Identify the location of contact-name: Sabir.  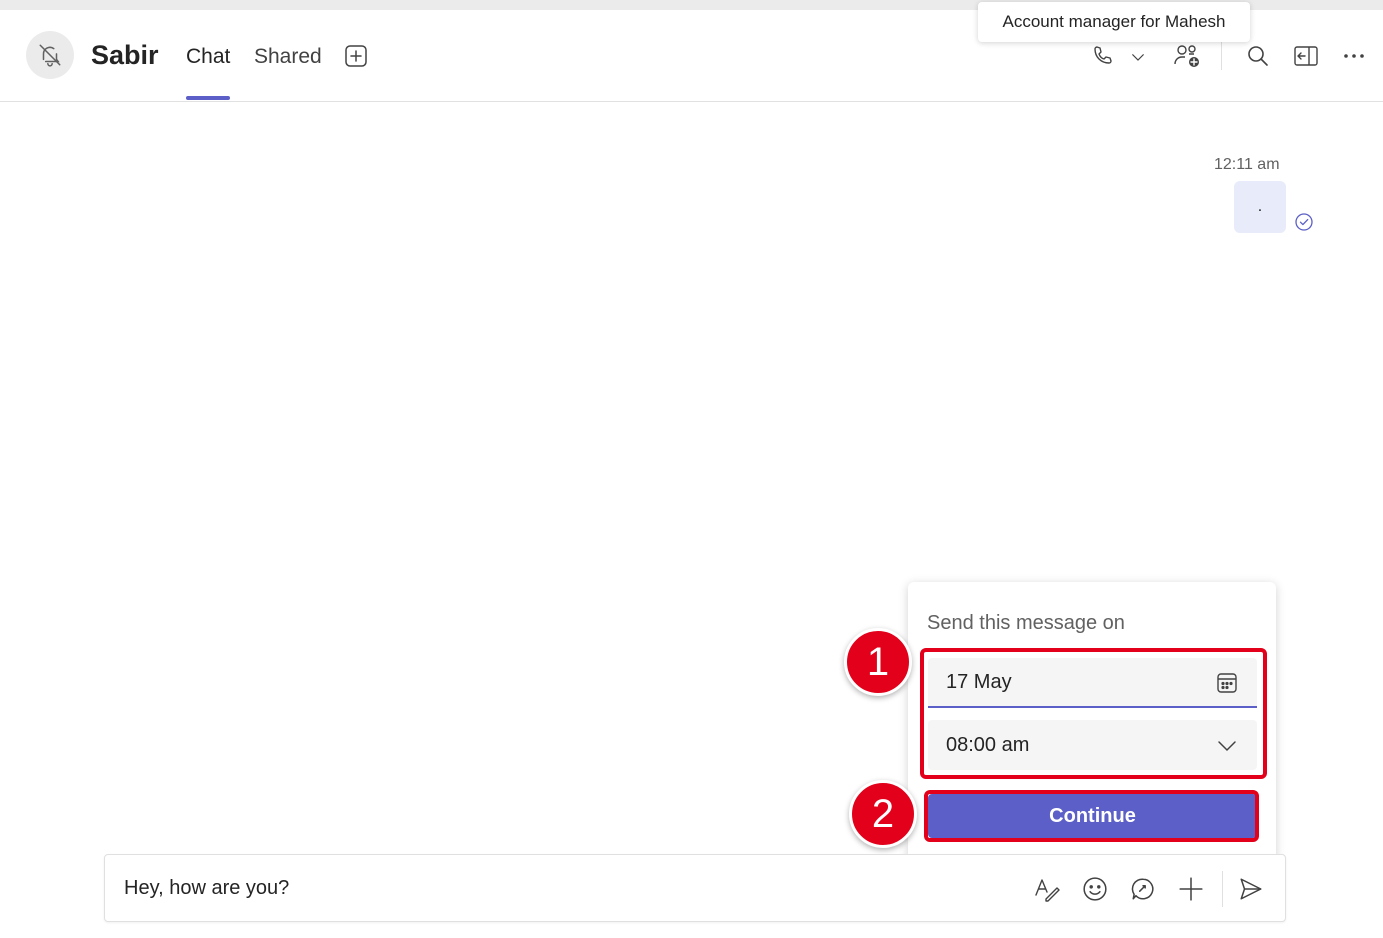
(125, 55).